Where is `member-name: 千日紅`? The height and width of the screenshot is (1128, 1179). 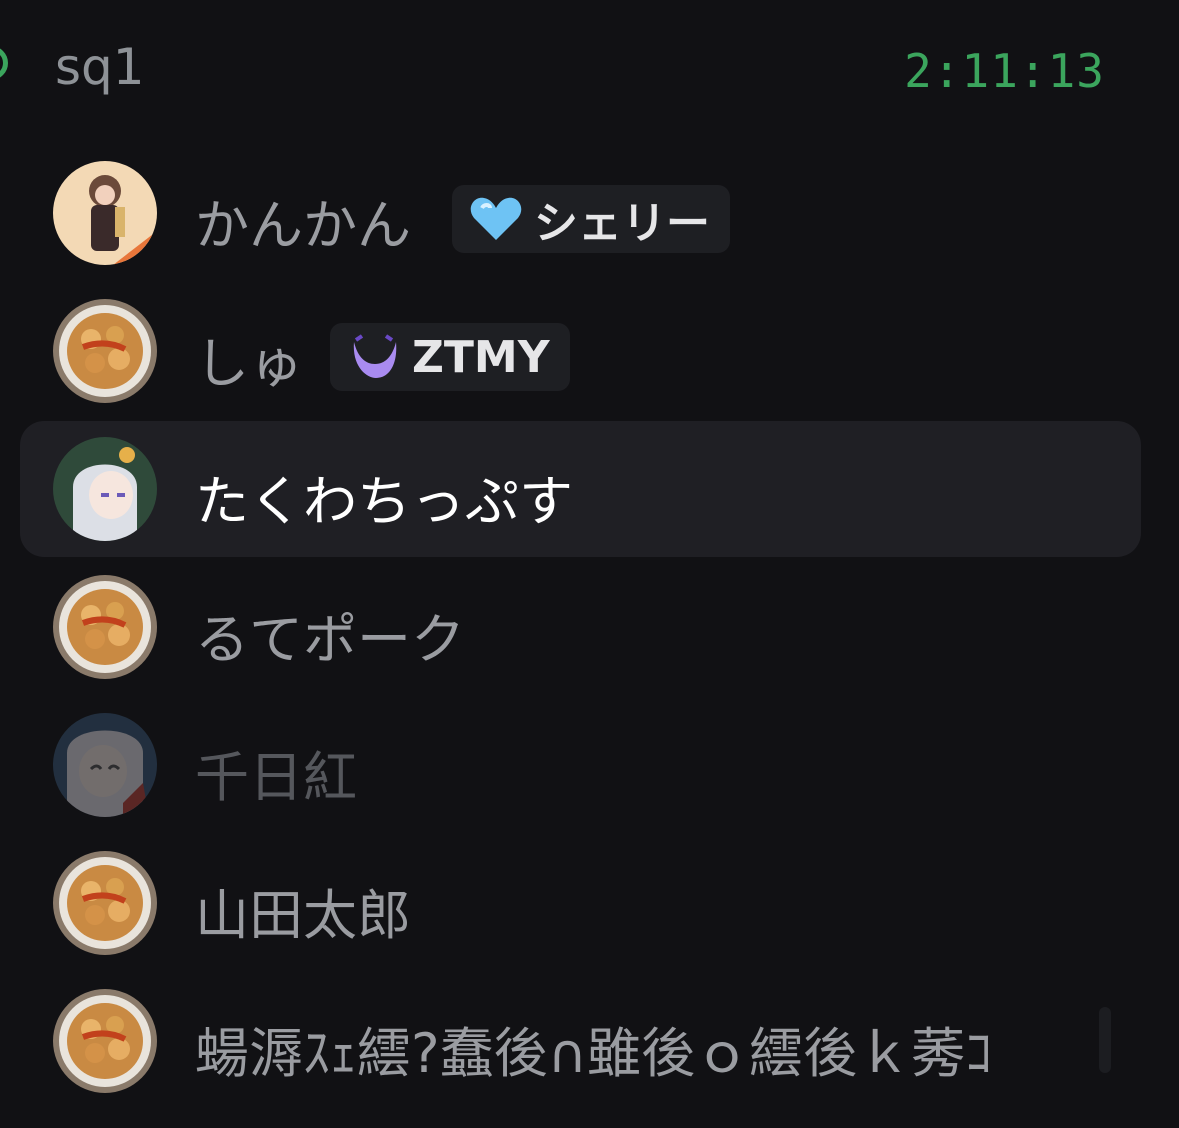 member-name: 千日紅 is located at coordinates (276, 777).